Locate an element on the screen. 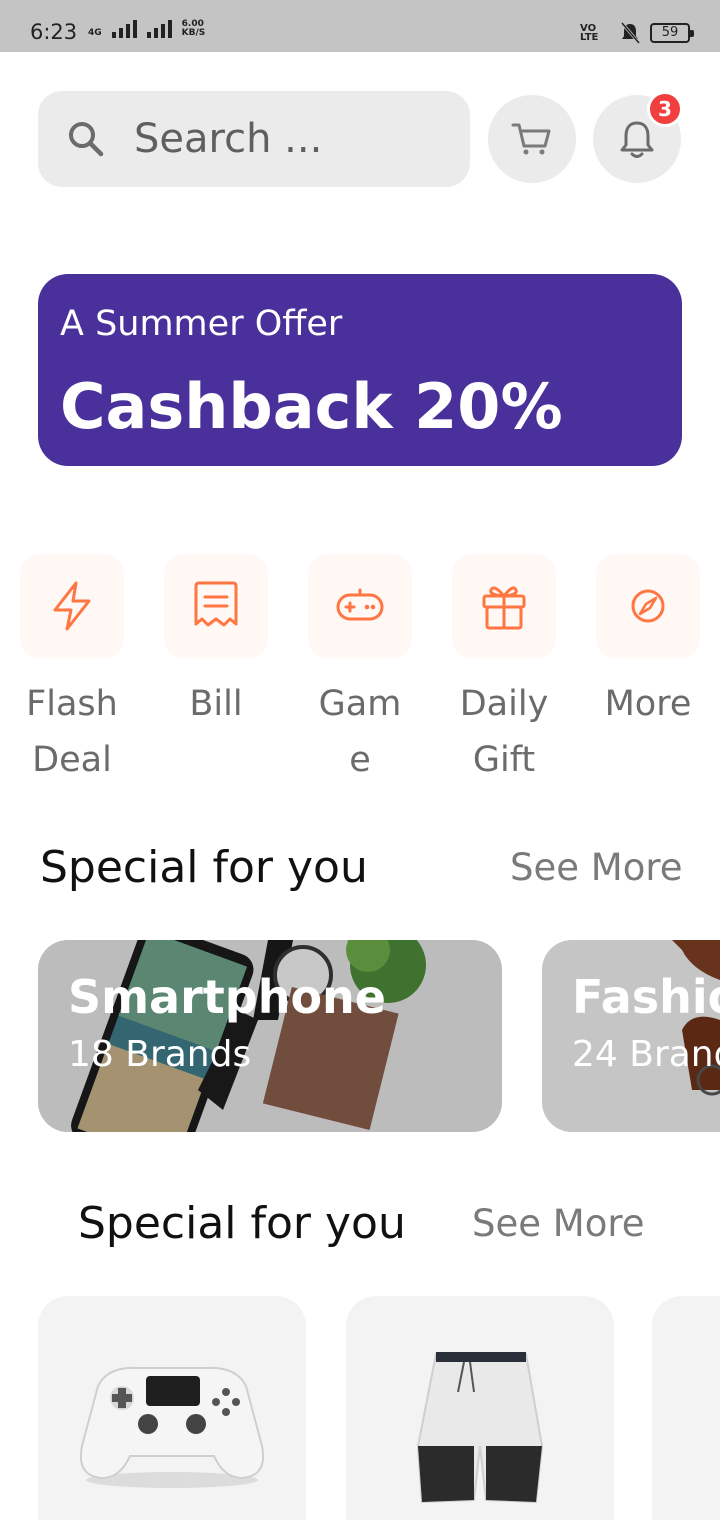 This screenshot has width=720, height=1520. category-more: More is located at coordinates (648, 643).